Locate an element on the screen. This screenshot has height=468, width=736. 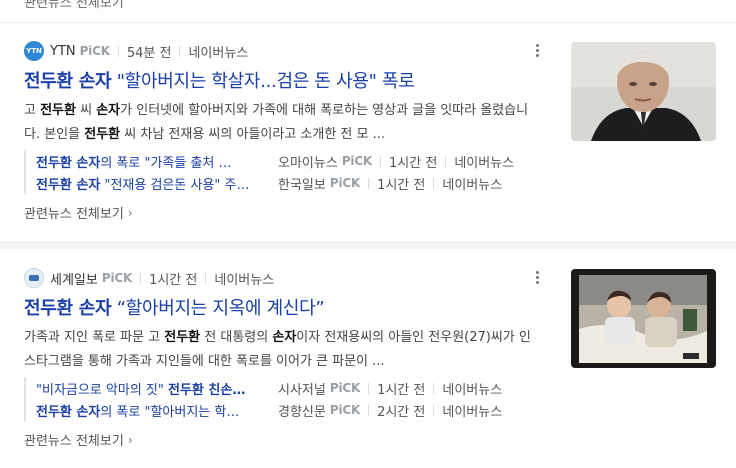
related-source: 한국일보 PiCK 1시간 전 네이버뉴스 is located at coordinates (390, 183).